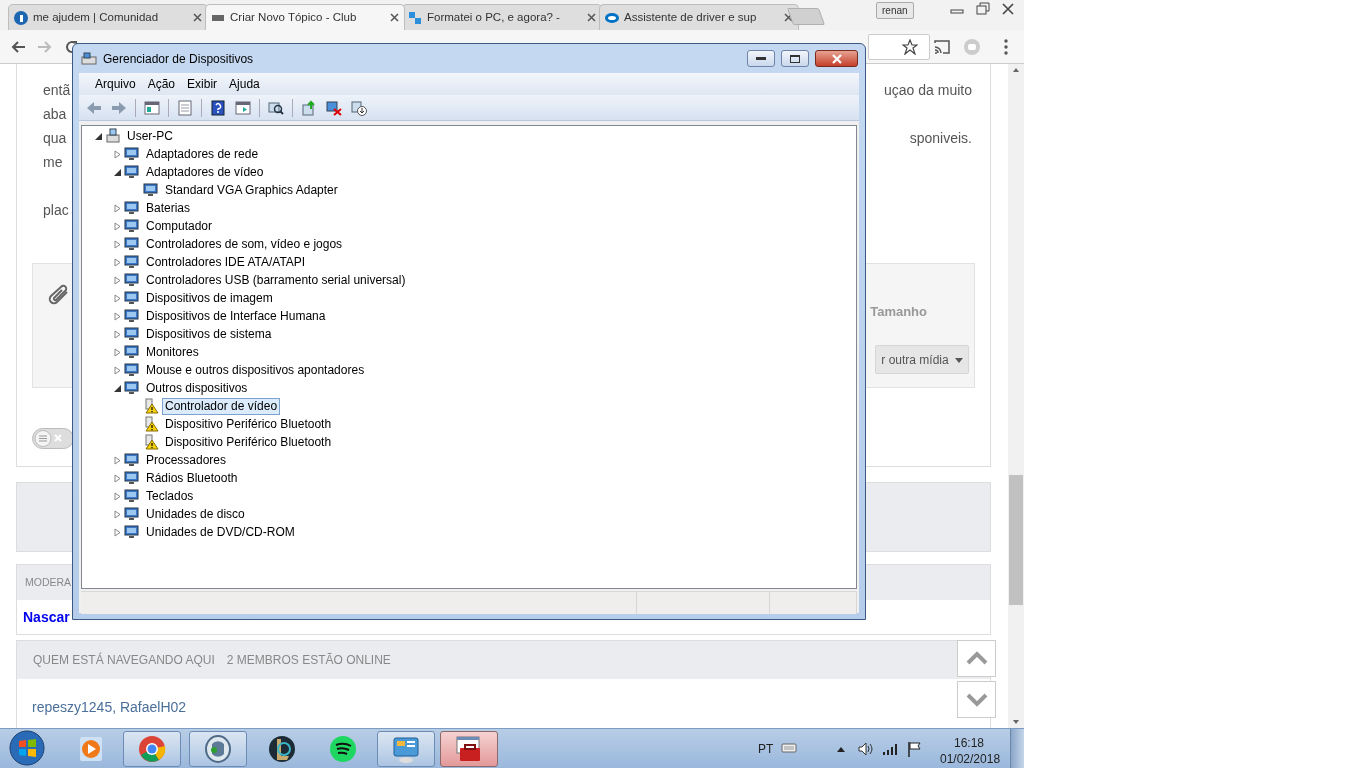 The width and height of the screenshot is (1360, 768). What do you see at coordinates (27, 748) in the screenshot?
I see `start-button` at bounding box center [27, 748].